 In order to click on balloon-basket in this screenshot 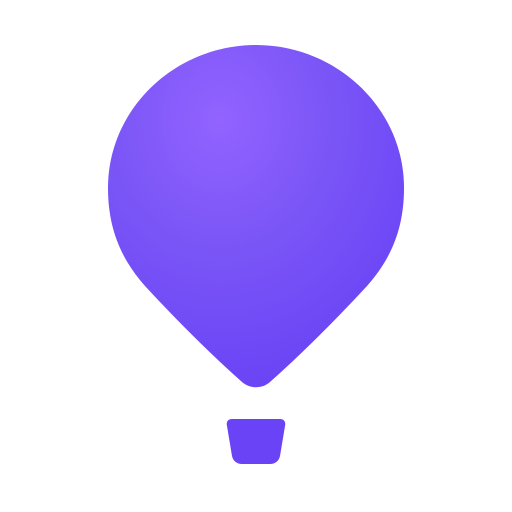, I will do `click(256, 441)`.